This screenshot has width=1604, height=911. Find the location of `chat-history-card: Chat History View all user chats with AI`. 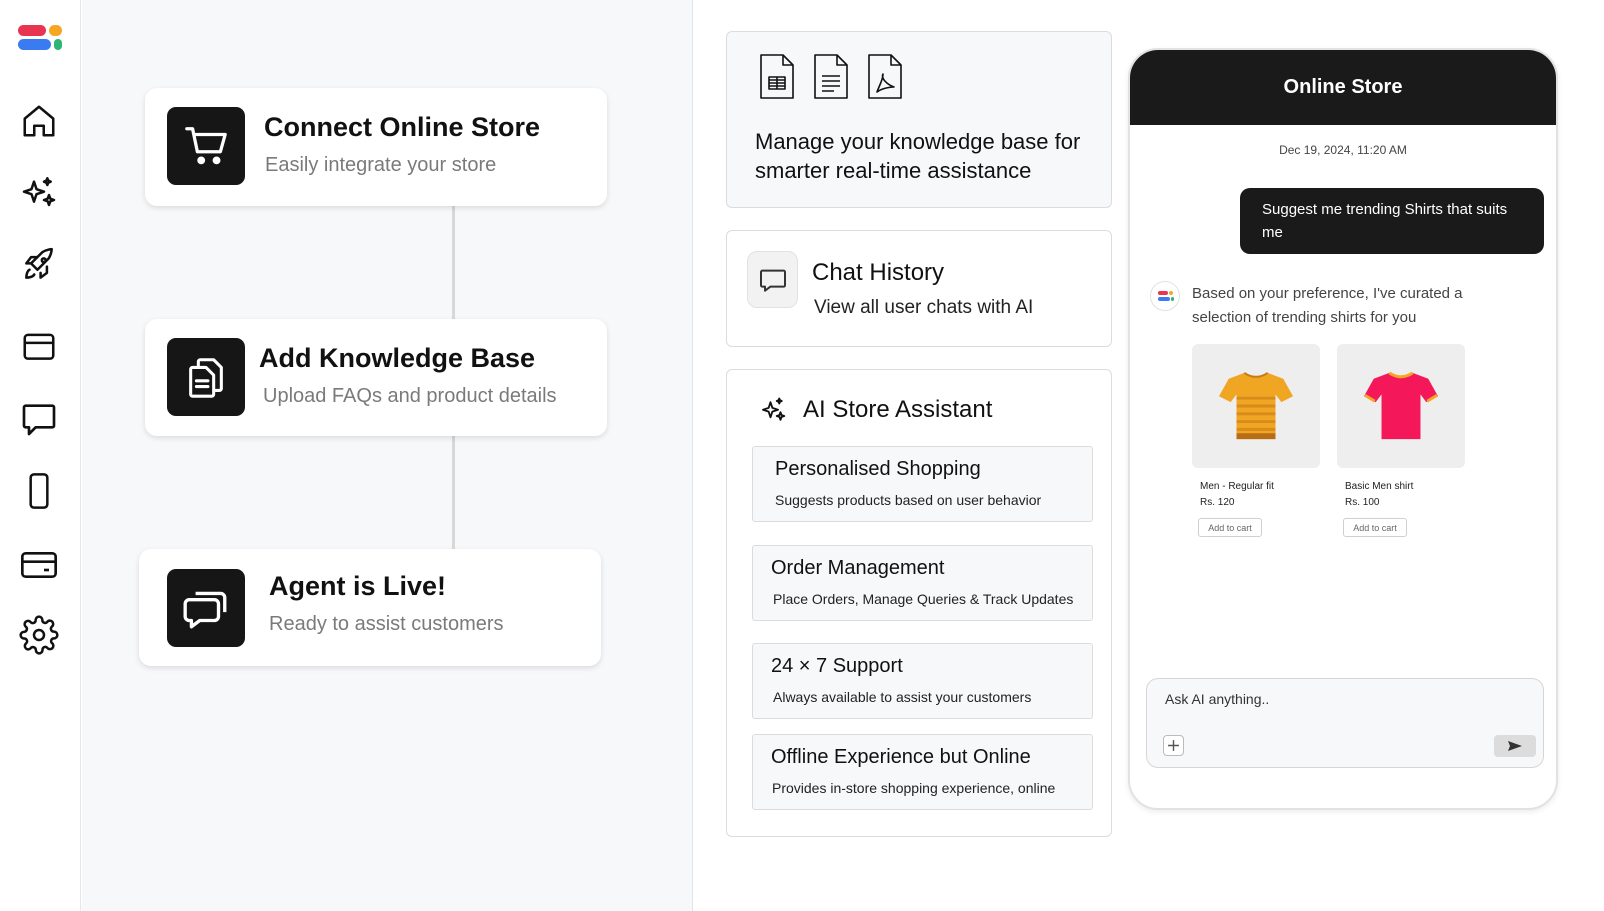

chat-history-card: Chat History View all user chats with AI is located at coordinates (919, 288).